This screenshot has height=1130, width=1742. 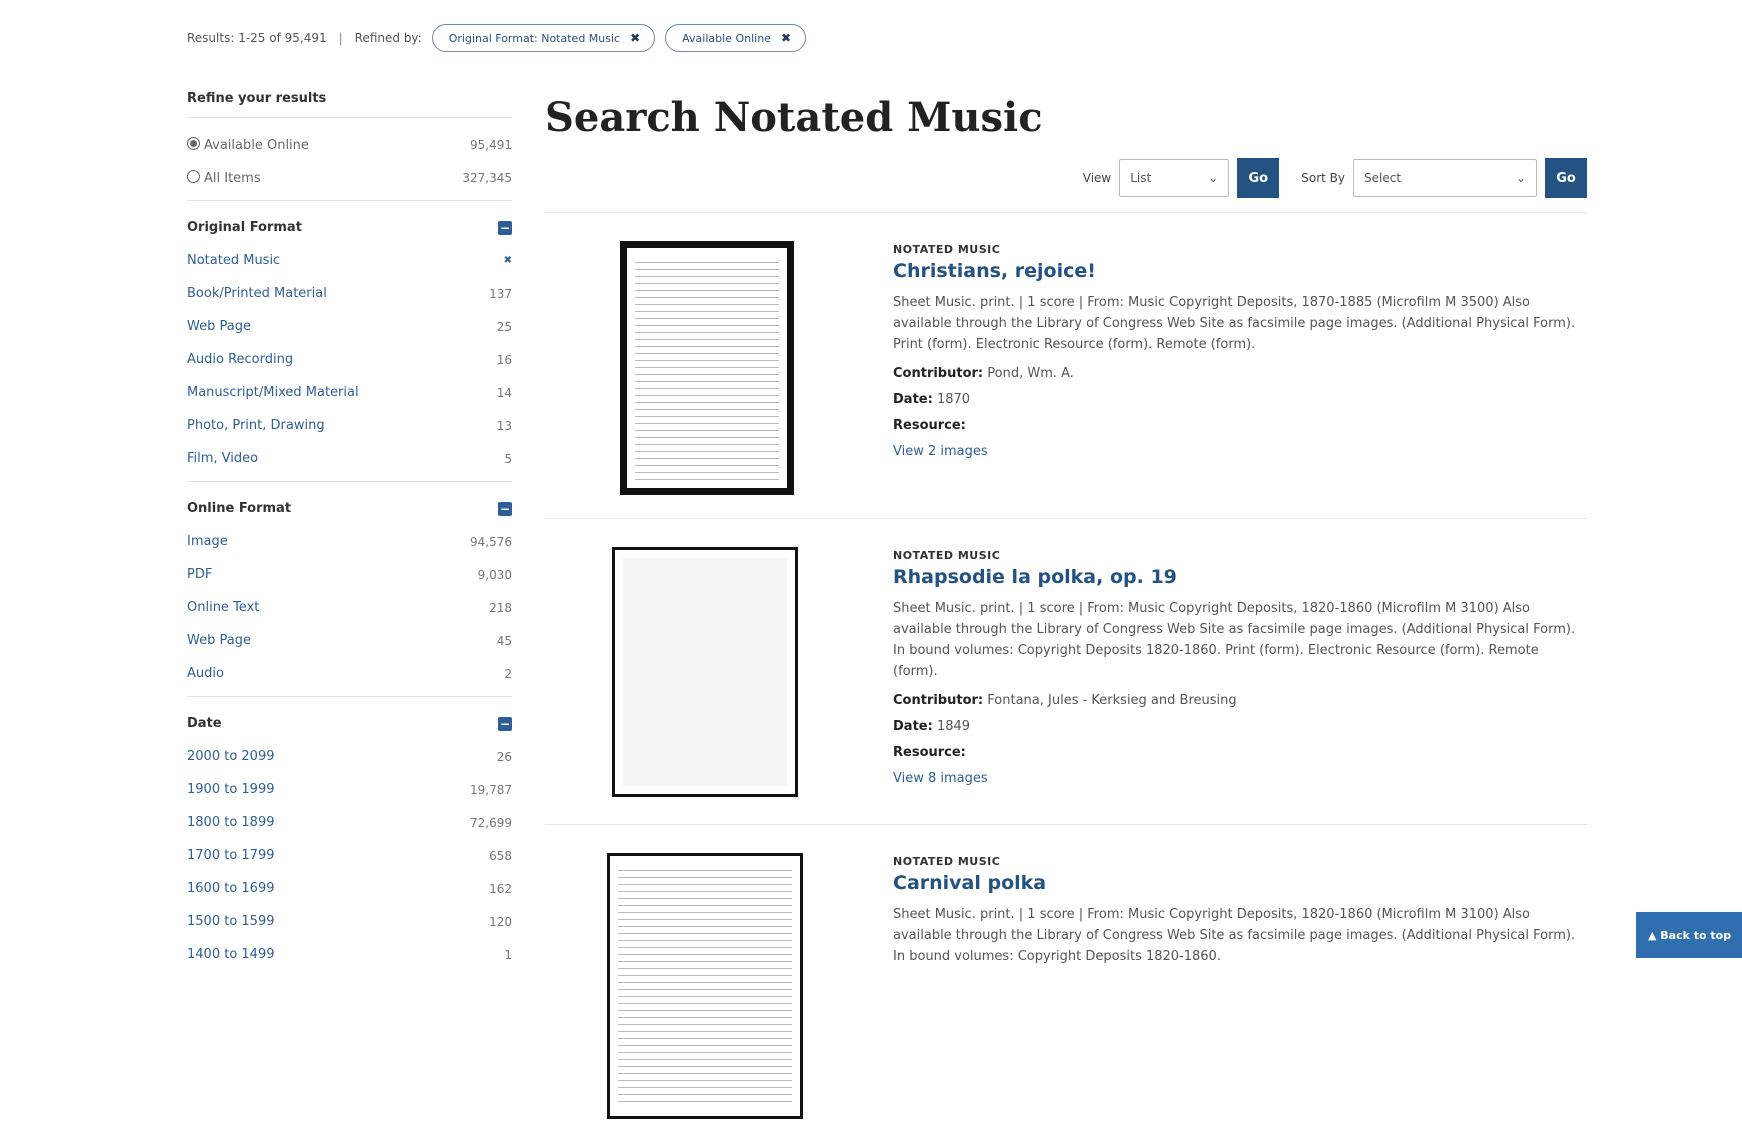 What do you see at coordinates (500, 607) in the screenshot?
I see `facet-count: 218` at bounding box center [500, 607].